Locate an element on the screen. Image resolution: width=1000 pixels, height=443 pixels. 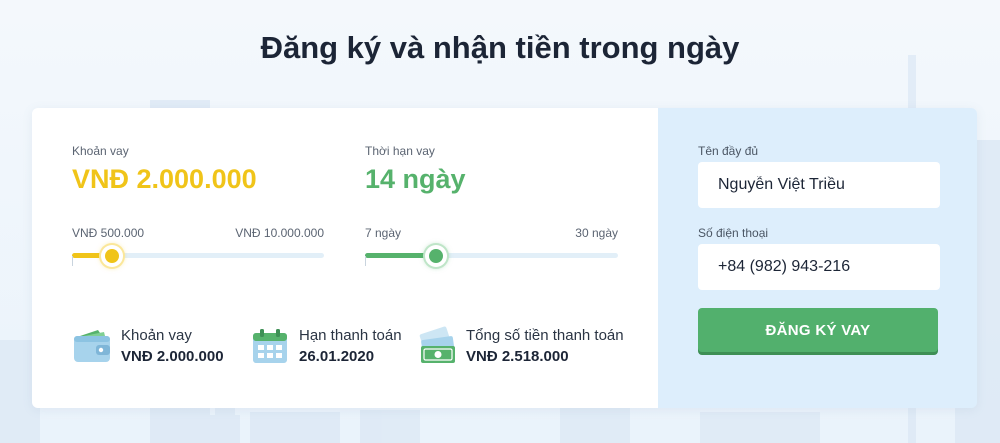
summary-total-label: Tổng số tiền thanh toán is located at coordinates (545, 335).